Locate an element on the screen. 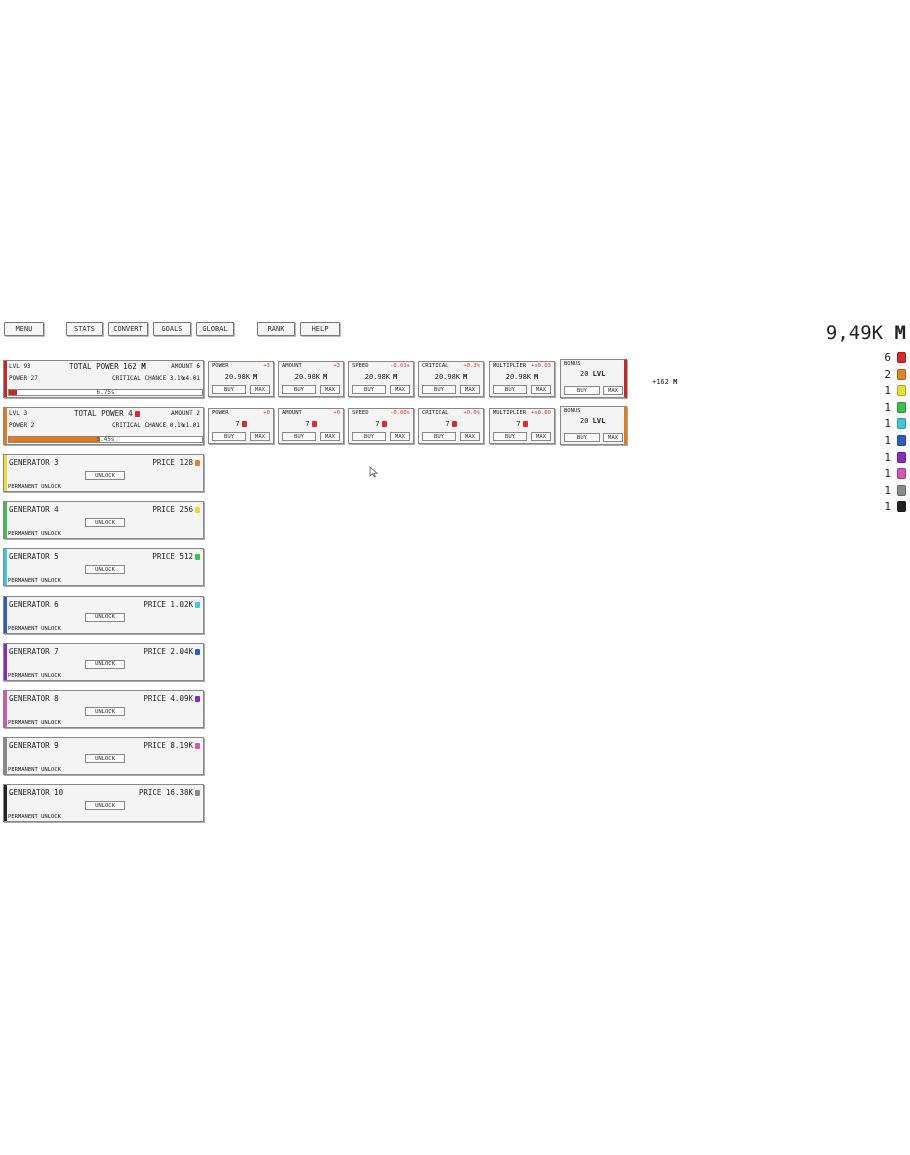  upgrade-card-speed: SPEED -0.03s 20.98K M BUY MAX is located at coordinates (381, 379).